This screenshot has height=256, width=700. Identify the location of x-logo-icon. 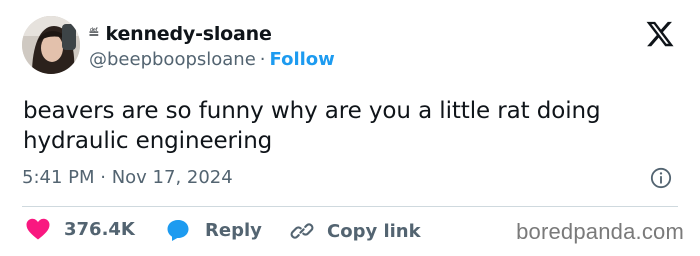
(660, 34).